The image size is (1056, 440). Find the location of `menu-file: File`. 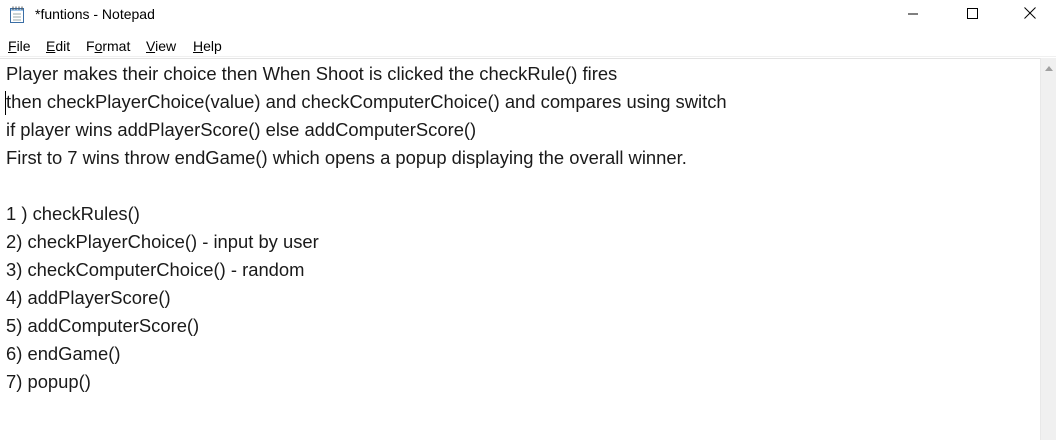

menu-file: File is located at coordinates (19, 46).